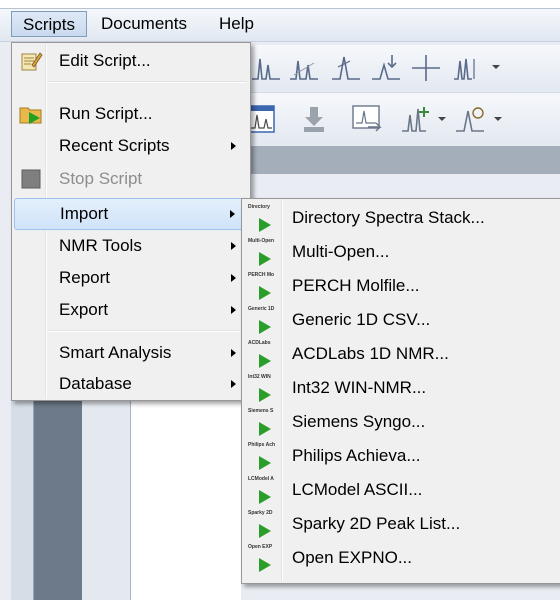 Image resolution: width=560 pixels, height=600 pixels. Describe the element at coordinates (314, 119) in the screenshot. I see `import-arrow-icon` at that location.